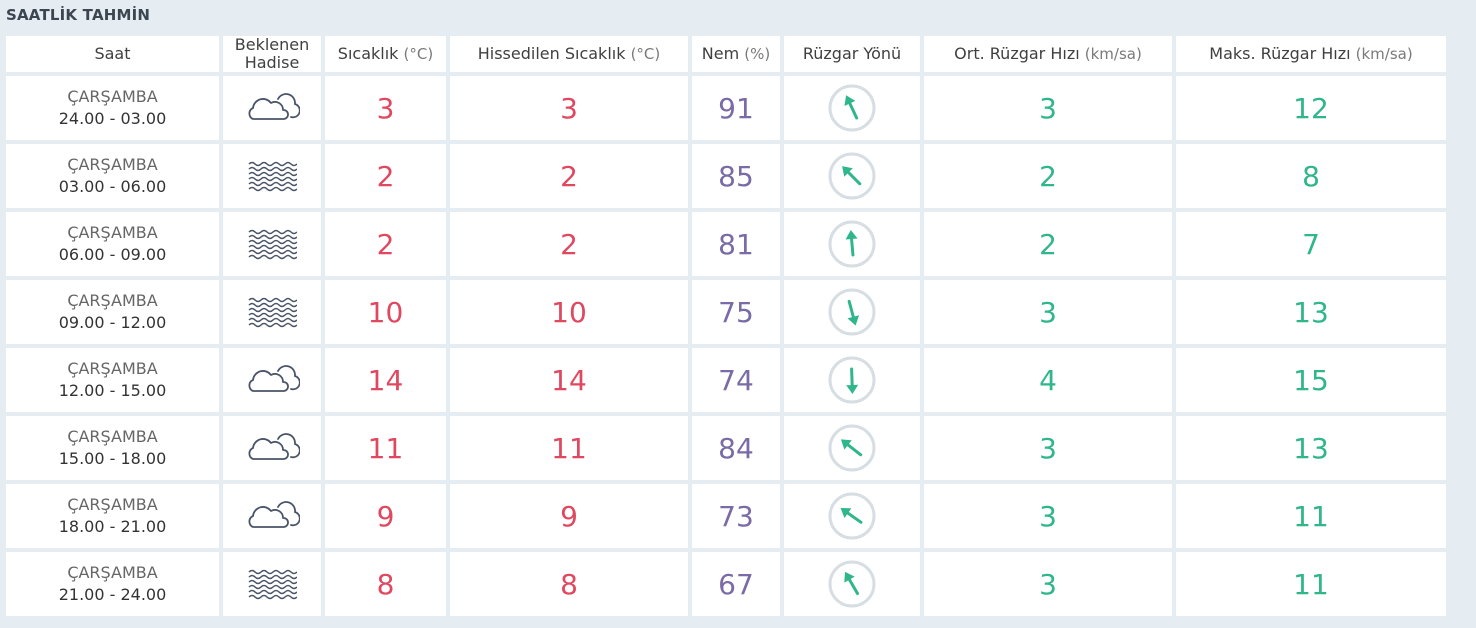 The image size is (1476, 628). I want to click on temperature-cell: 11, so click(385, 448).